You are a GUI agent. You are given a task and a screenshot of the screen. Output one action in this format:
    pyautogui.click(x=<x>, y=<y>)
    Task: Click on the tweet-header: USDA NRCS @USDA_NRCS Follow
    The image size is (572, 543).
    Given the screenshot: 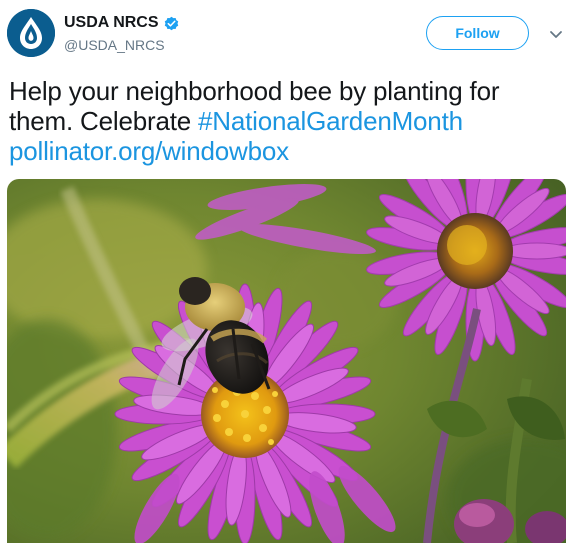 What is the action you would take?
    pyautogui.click(x=286, y=35)
    